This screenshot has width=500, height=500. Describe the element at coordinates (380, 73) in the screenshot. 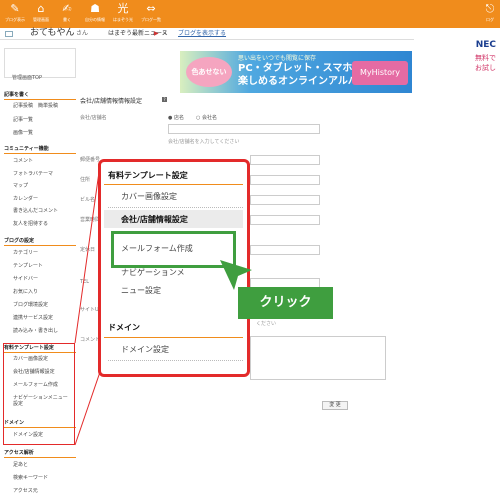

I see `banner-brand-logo: MyHistory` at that location.